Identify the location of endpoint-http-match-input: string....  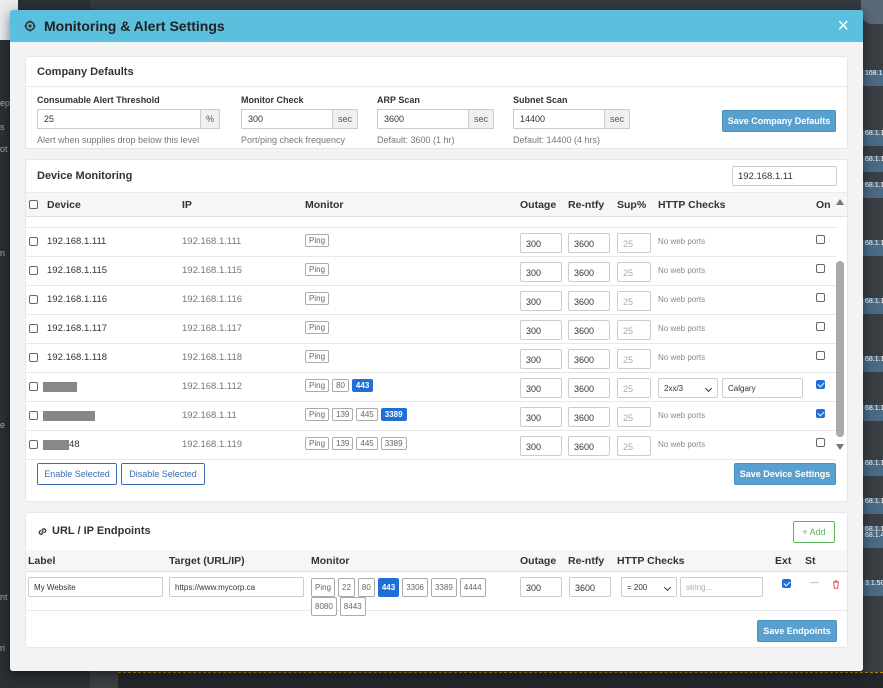
(721, 587).